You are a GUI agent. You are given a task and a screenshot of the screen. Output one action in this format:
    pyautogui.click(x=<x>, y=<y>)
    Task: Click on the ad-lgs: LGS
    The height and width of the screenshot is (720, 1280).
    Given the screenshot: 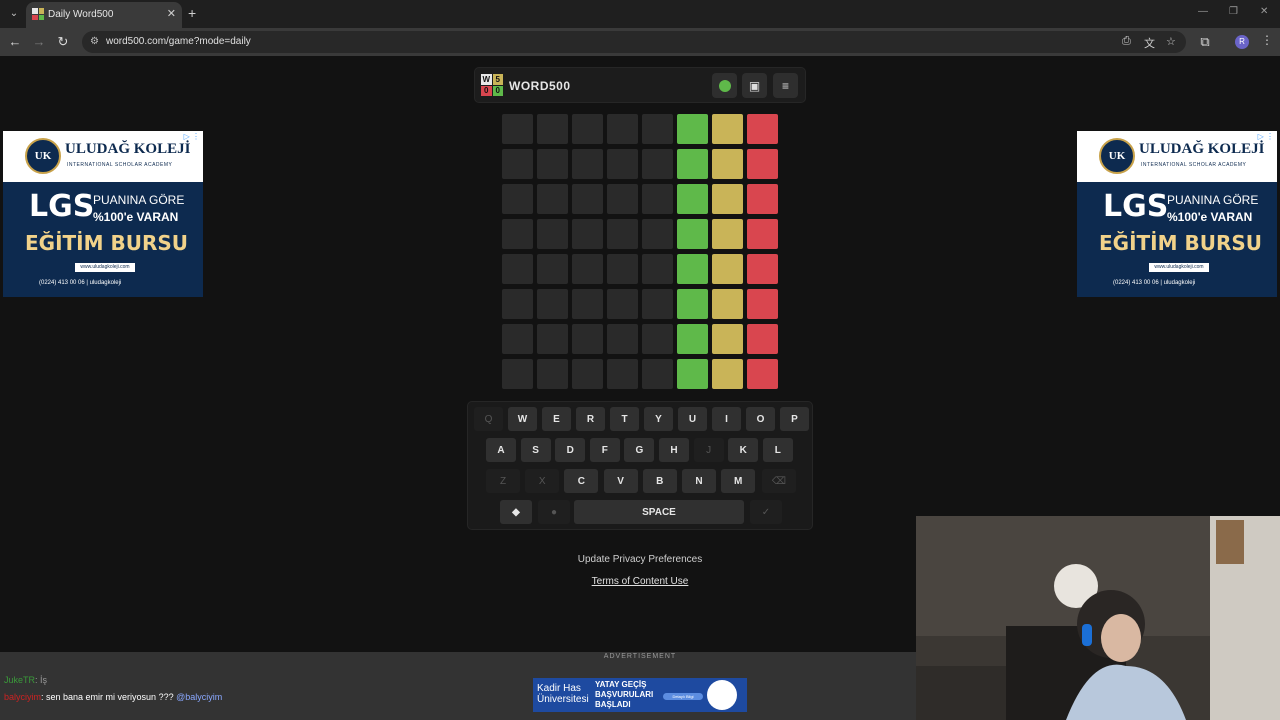 What is the action you would take?
    pyautogui.click(x=62, y=206)
    